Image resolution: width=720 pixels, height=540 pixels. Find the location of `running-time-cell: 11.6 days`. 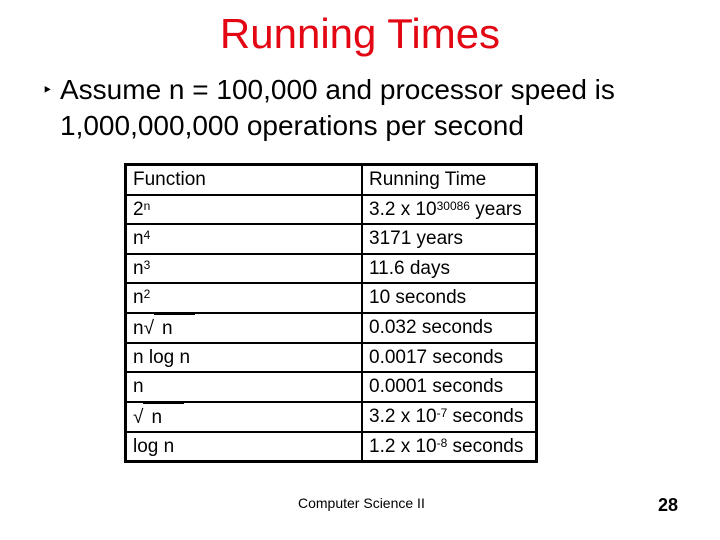

running-time-cell: 11.6 days is located at coordinates (449, 268).